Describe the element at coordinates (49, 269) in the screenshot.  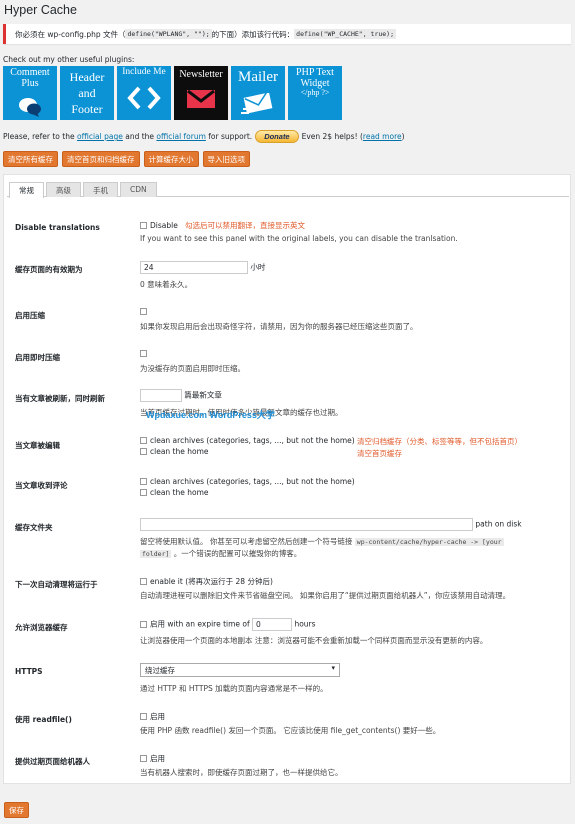
I see `label-cache-lifetime: 缓存页面的有效期为` at that location.